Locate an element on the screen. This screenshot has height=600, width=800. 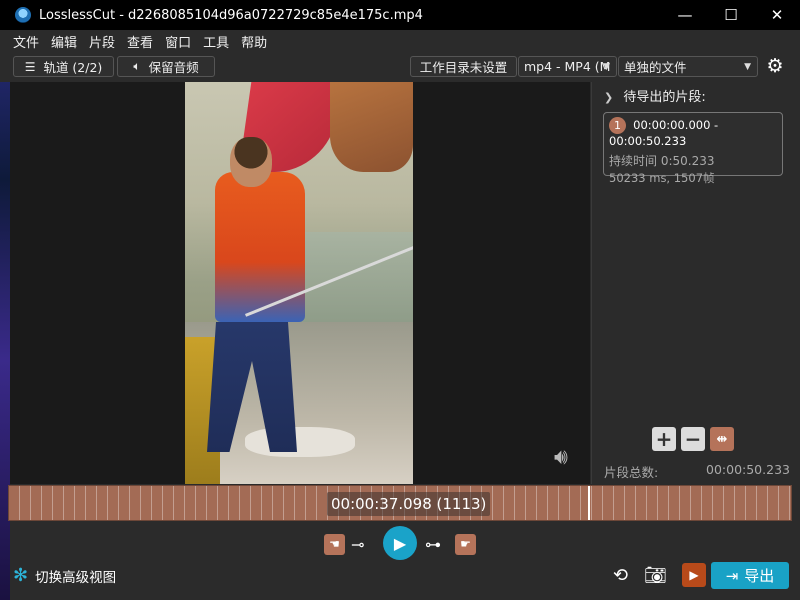
segments-header-label: 待导出的片段: is located at coordinates (664, 97).